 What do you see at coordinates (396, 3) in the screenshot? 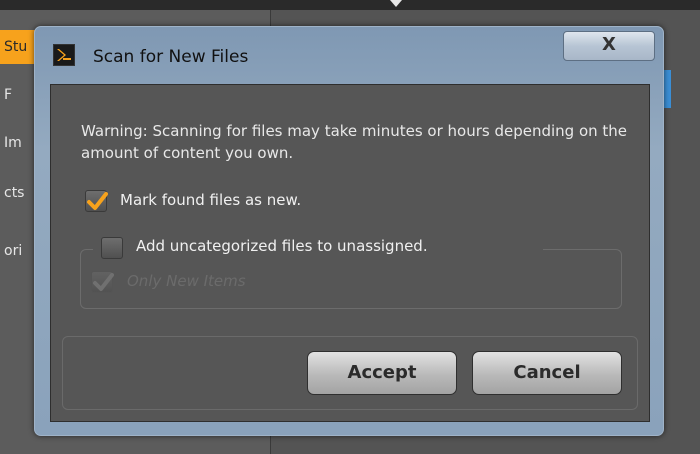
I see `dropdown-arrow-icon` at bounding box center [396, 3].